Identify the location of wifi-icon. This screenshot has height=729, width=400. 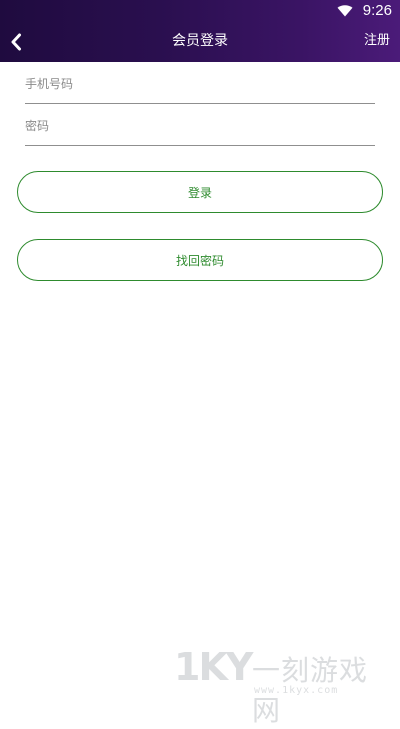
(345, 11).